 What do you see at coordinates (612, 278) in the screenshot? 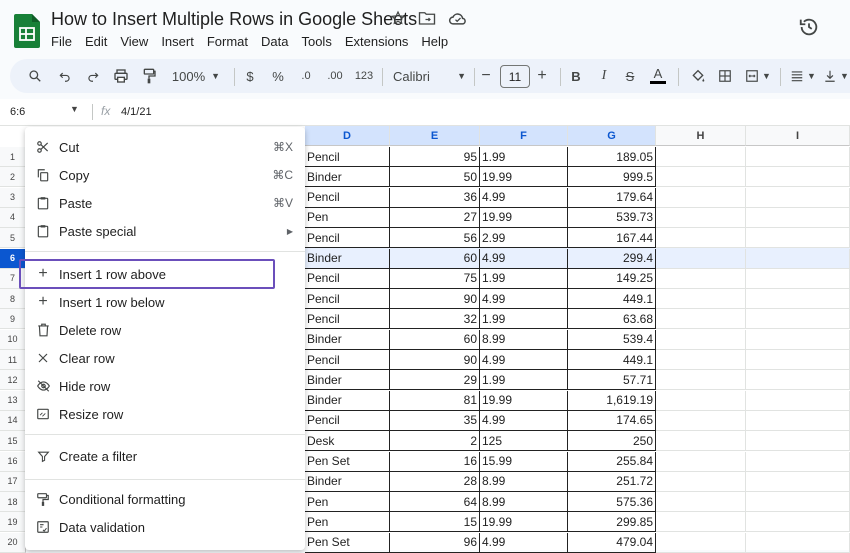
I see `cell-g: 149.25` at bounding box center [612, 278].